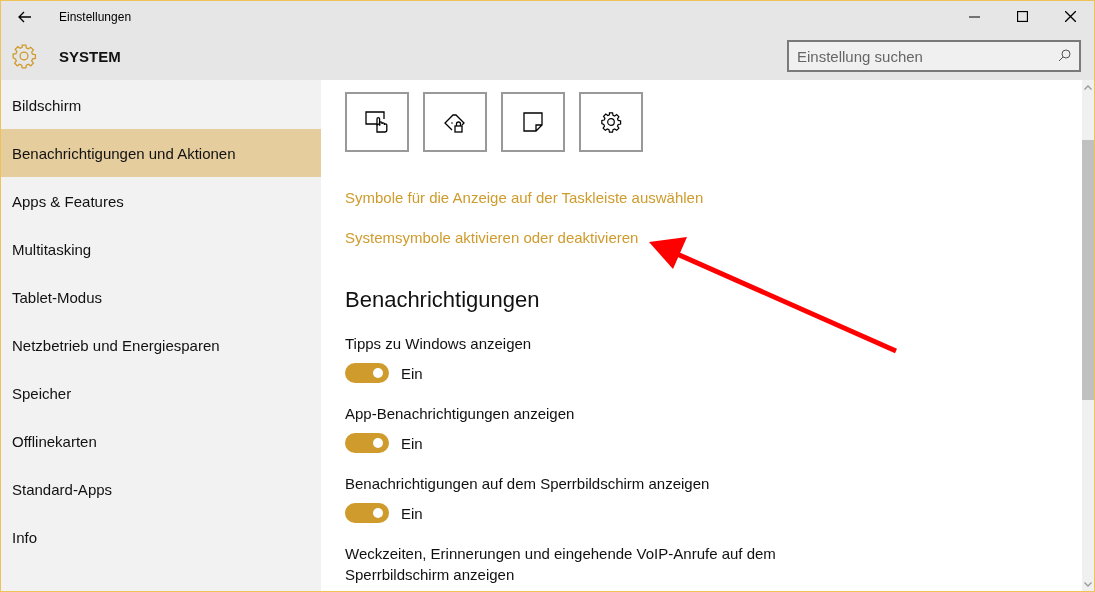  What do you see at coordinates (161, 345) in the screenshot?
I see `sidebar-item: Netzbetrieb und Energiesparen` at bounding box center [161, 345].